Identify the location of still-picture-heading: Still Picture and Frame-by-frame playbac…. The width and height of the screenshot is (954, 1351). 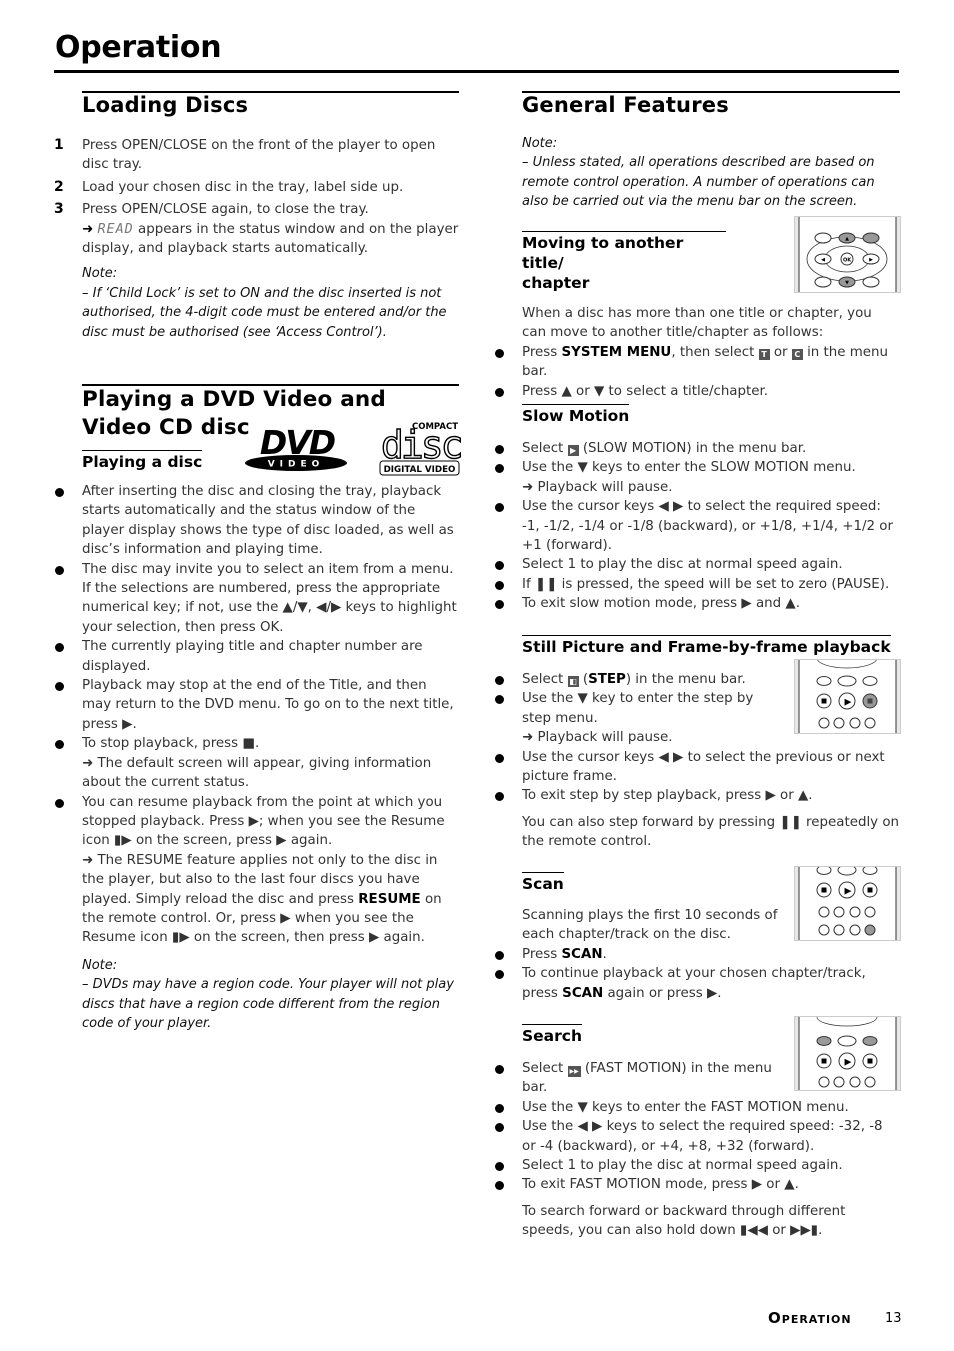
(706, 646).